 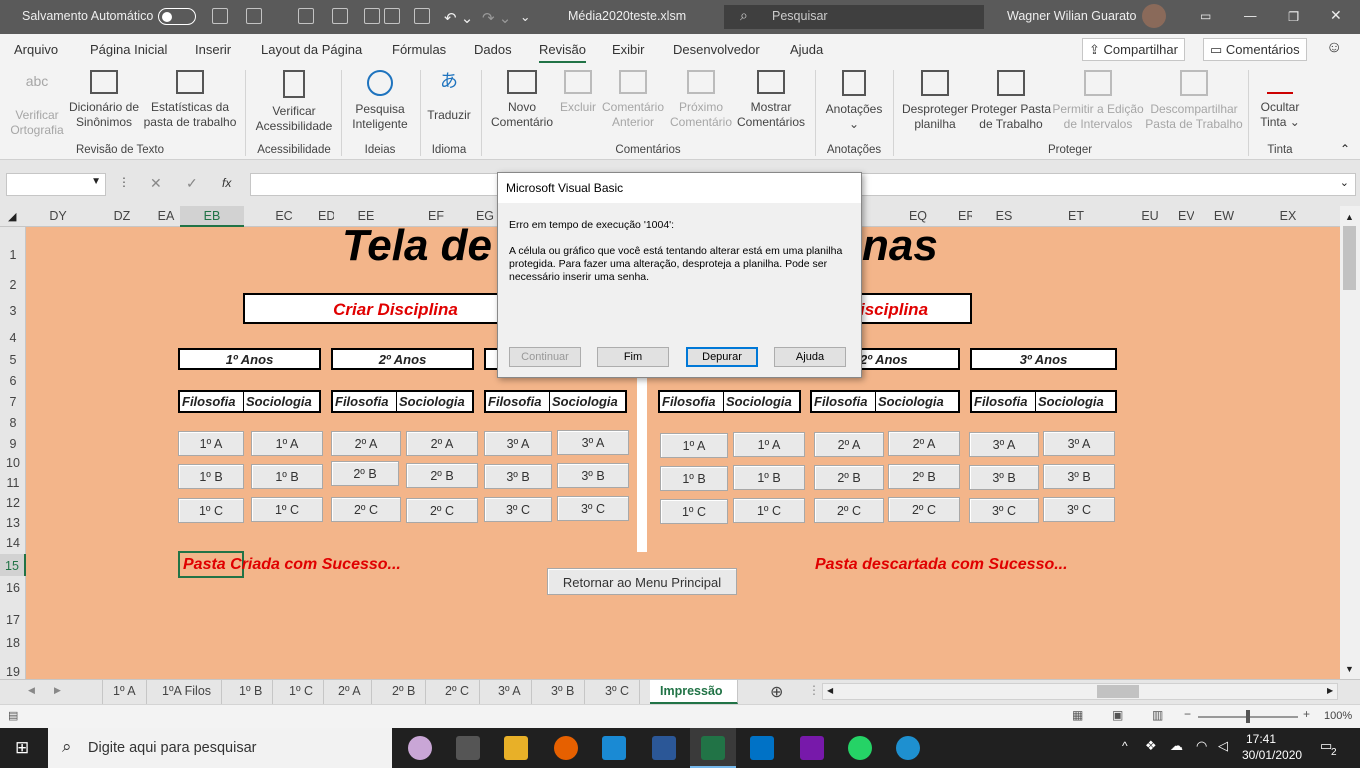 I want to click on scroll-right-icon: ▶, so click(x=1330, y=690).